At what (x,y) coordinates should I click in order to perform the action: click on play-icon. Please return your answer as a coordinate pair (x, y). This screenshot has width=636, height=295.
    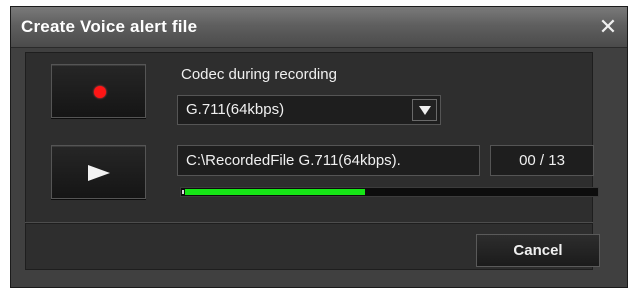
    Looking at the image, I should click on (99, 173).